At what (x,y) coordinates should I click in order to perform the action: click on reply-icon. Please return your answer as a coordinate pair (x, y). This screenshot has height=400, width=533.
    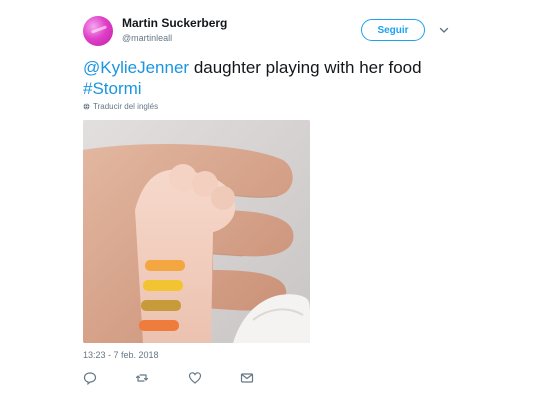
    Looking at the image, I should click on (90, 378).